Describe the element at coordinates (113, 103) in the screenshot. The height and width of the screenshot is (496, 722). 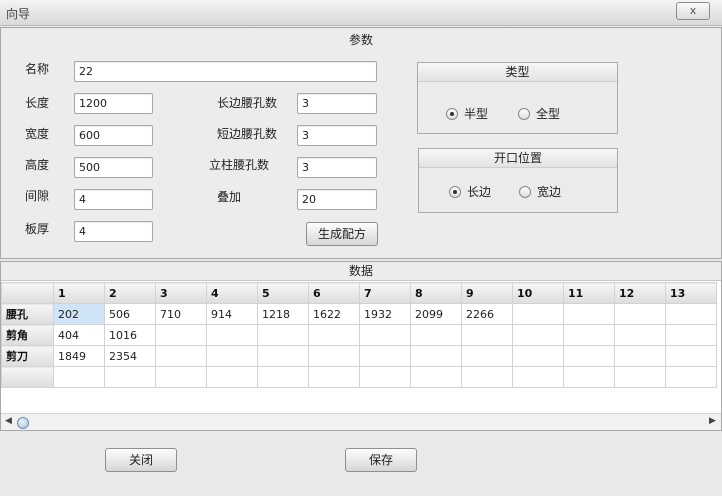
I see `length-field: 1200` at that location.